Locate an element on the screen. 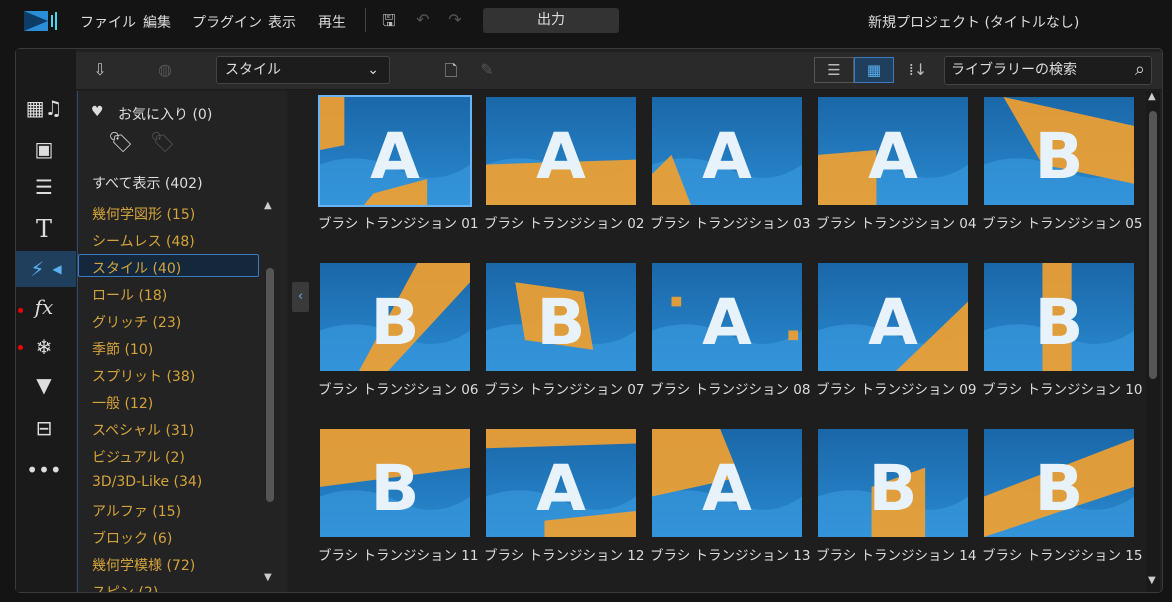  template-label: ブラシ トランジション 05 is located at coordinates (1062, 224).